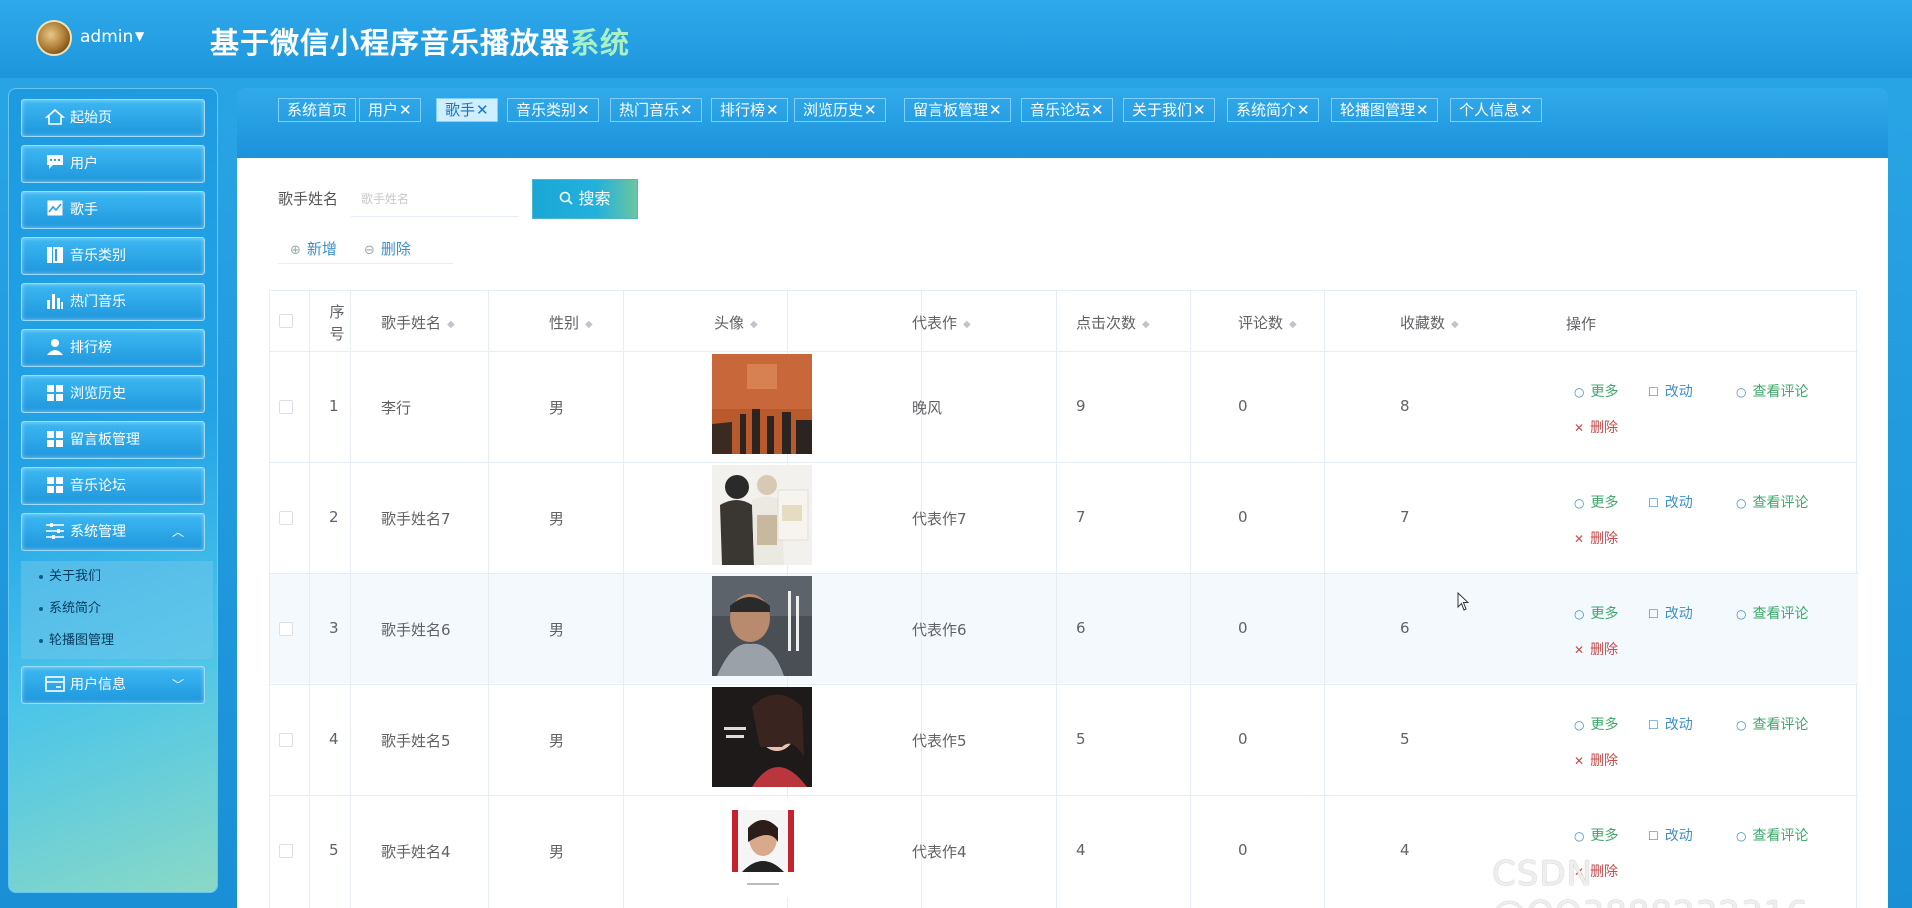 This screenshot has width=1912, height=908. Describe the element at coordinates (113, 685) in the screenshot. I see `sidebar-item-user-info: 用户信息 ﹀` at that location.